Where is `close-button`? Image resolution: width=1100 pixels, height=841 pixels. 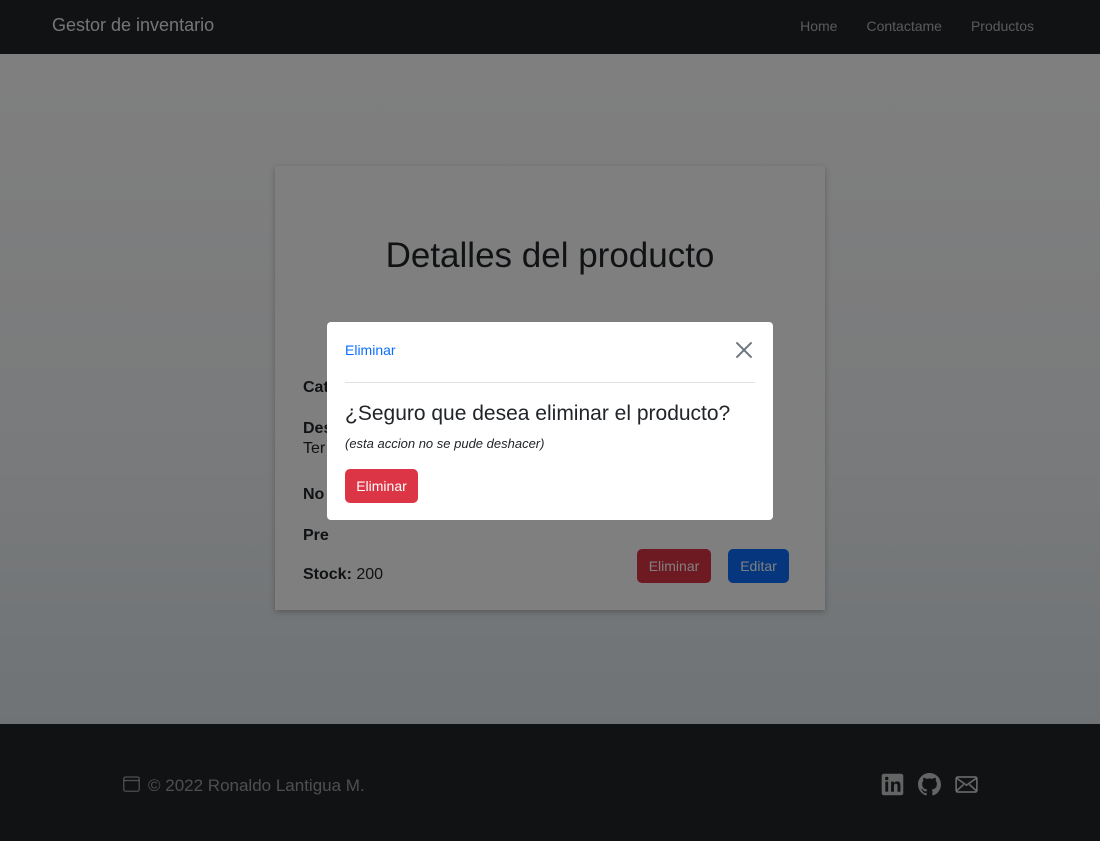
close-button is located at coordinates (744, 350).